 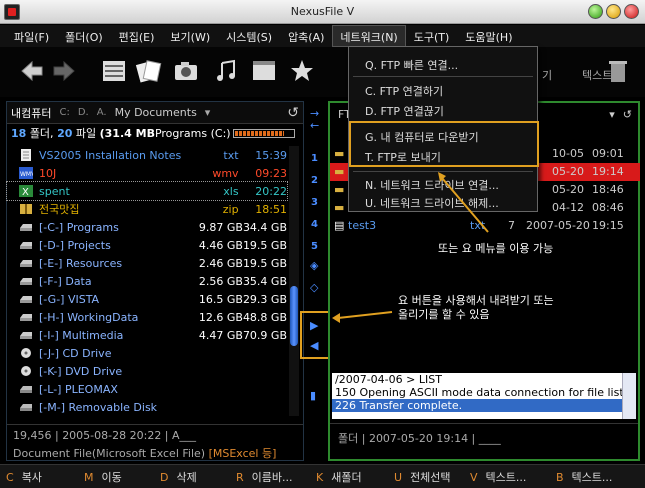 What do you see at coordinates (264, 71) in the screenshot?
I see `video-icon` at bounding box center [264, 71].